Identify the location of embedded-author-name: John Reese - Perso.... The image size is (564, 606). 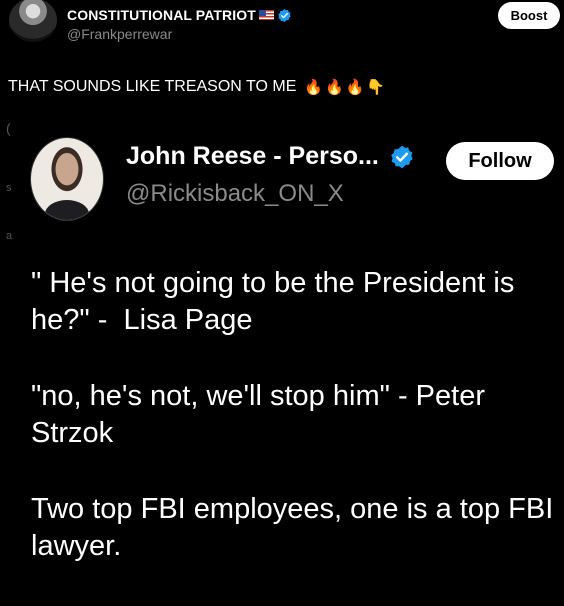
(252, 156).